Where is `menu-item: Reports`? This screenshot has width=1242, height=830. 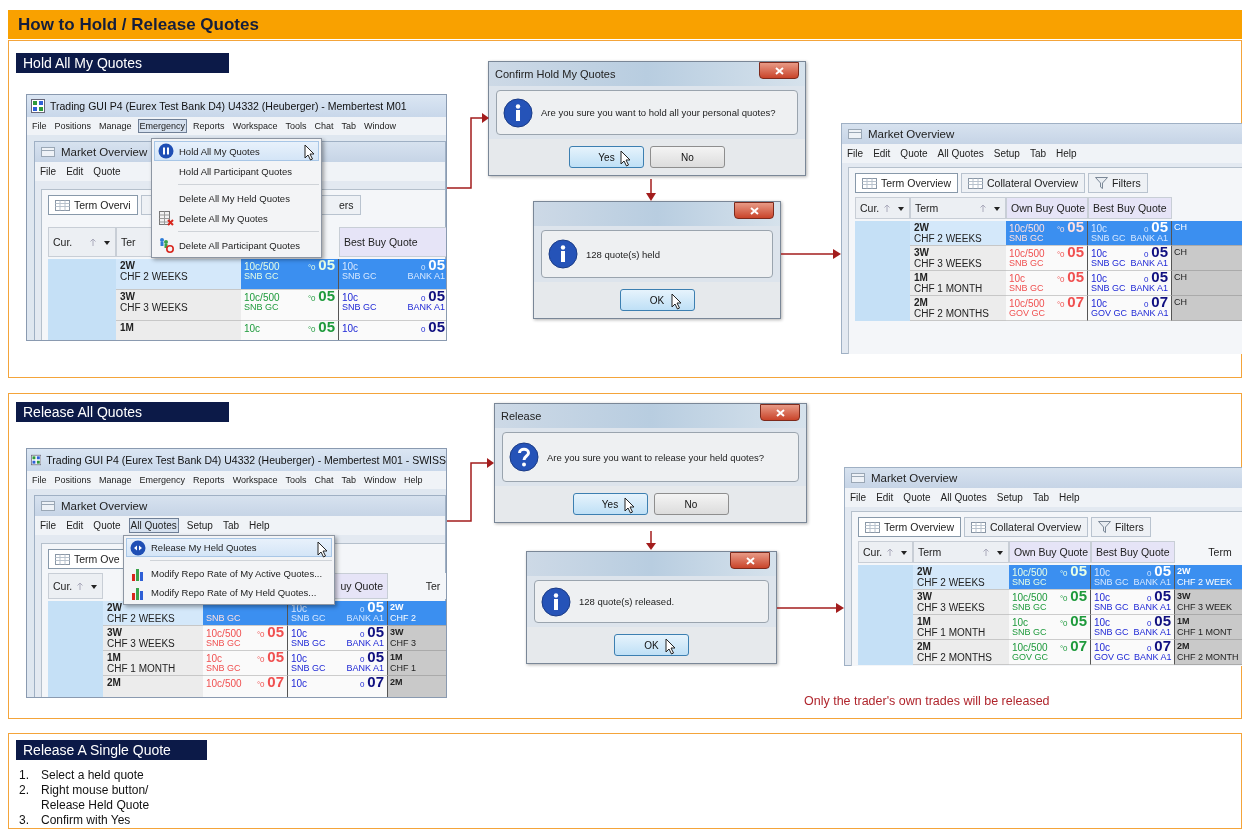
menu-item: Reports is located at coordinates (209, 480).